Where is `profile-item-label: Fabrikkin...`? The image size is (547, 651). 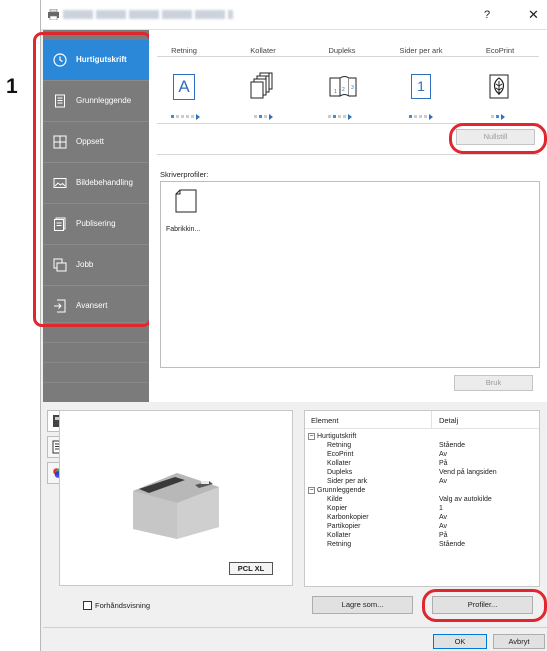
profile-item-label: Fabrikkin... is located at coordinates (183, 229).